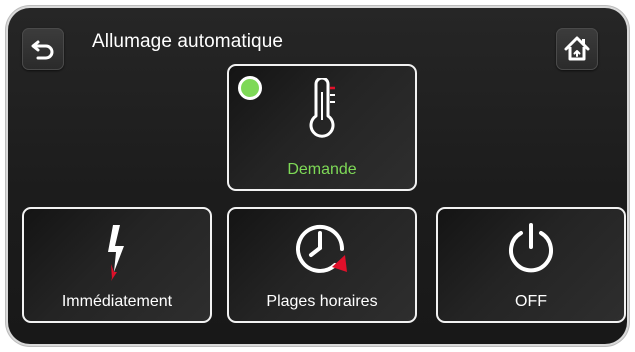 This screenshot has width=635, height=352. I want to click on clock-icon, so click(321, 248).